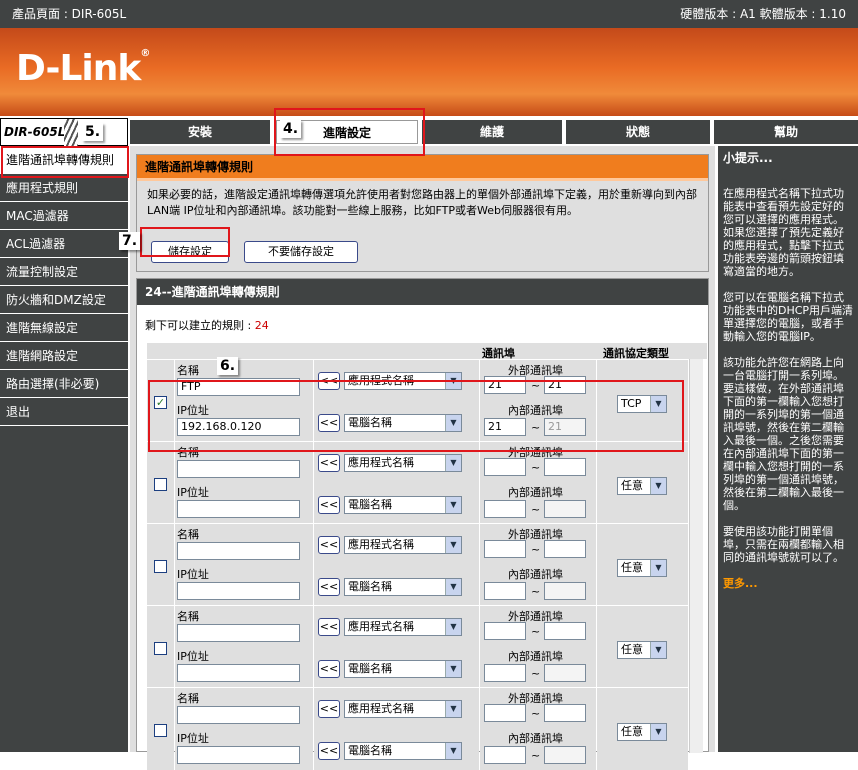  I want to click on tab-setup: 安裝, so click(201, 132).